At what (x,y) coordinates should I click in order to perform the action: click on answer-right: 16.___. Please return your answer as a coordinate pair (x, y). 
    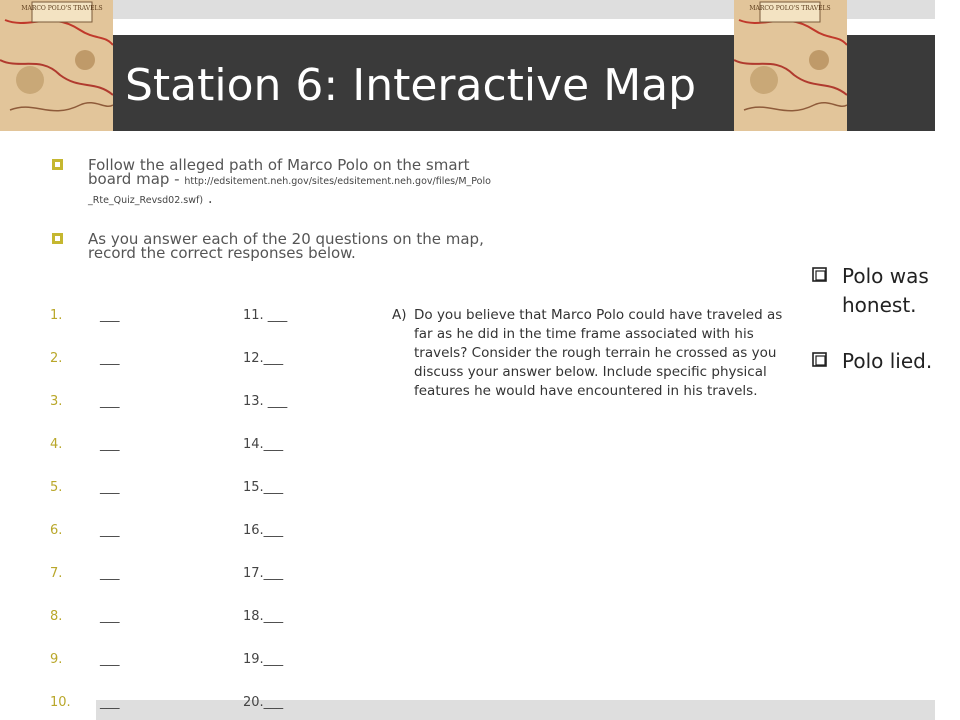
    Looking at the image, I should click on (263, 530).